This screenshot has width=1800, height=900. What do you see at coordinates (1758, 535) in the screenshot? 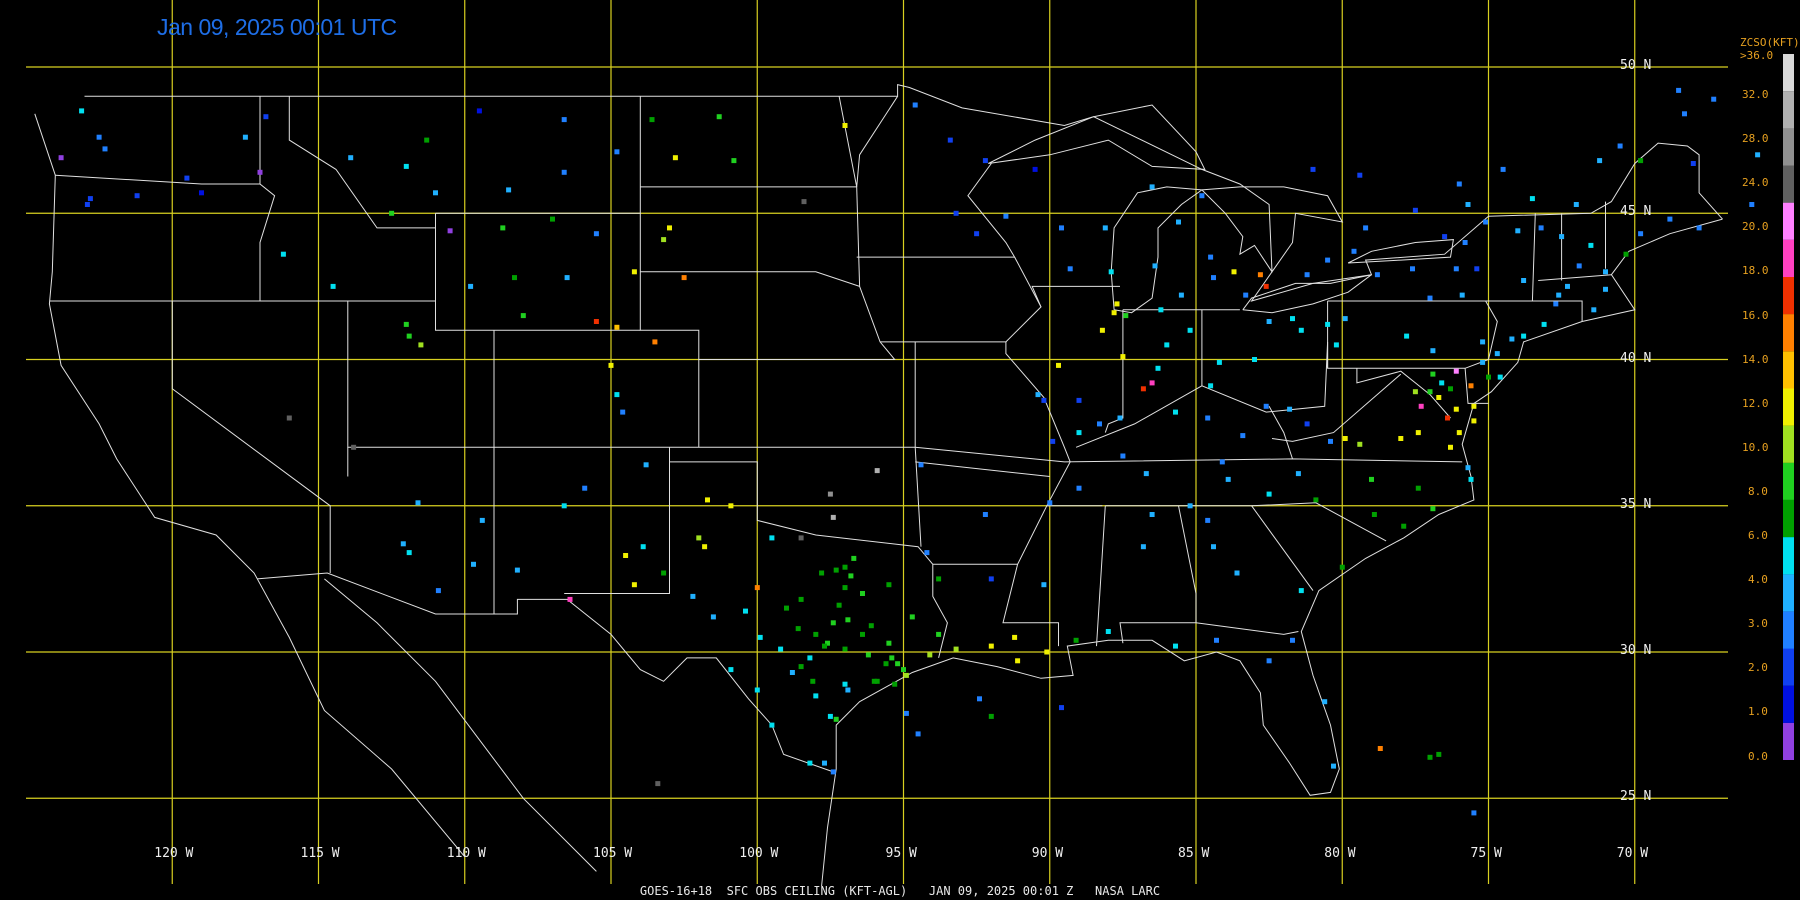
I see `legend-value-label: 6.0` at bounding box center [1758, 535].